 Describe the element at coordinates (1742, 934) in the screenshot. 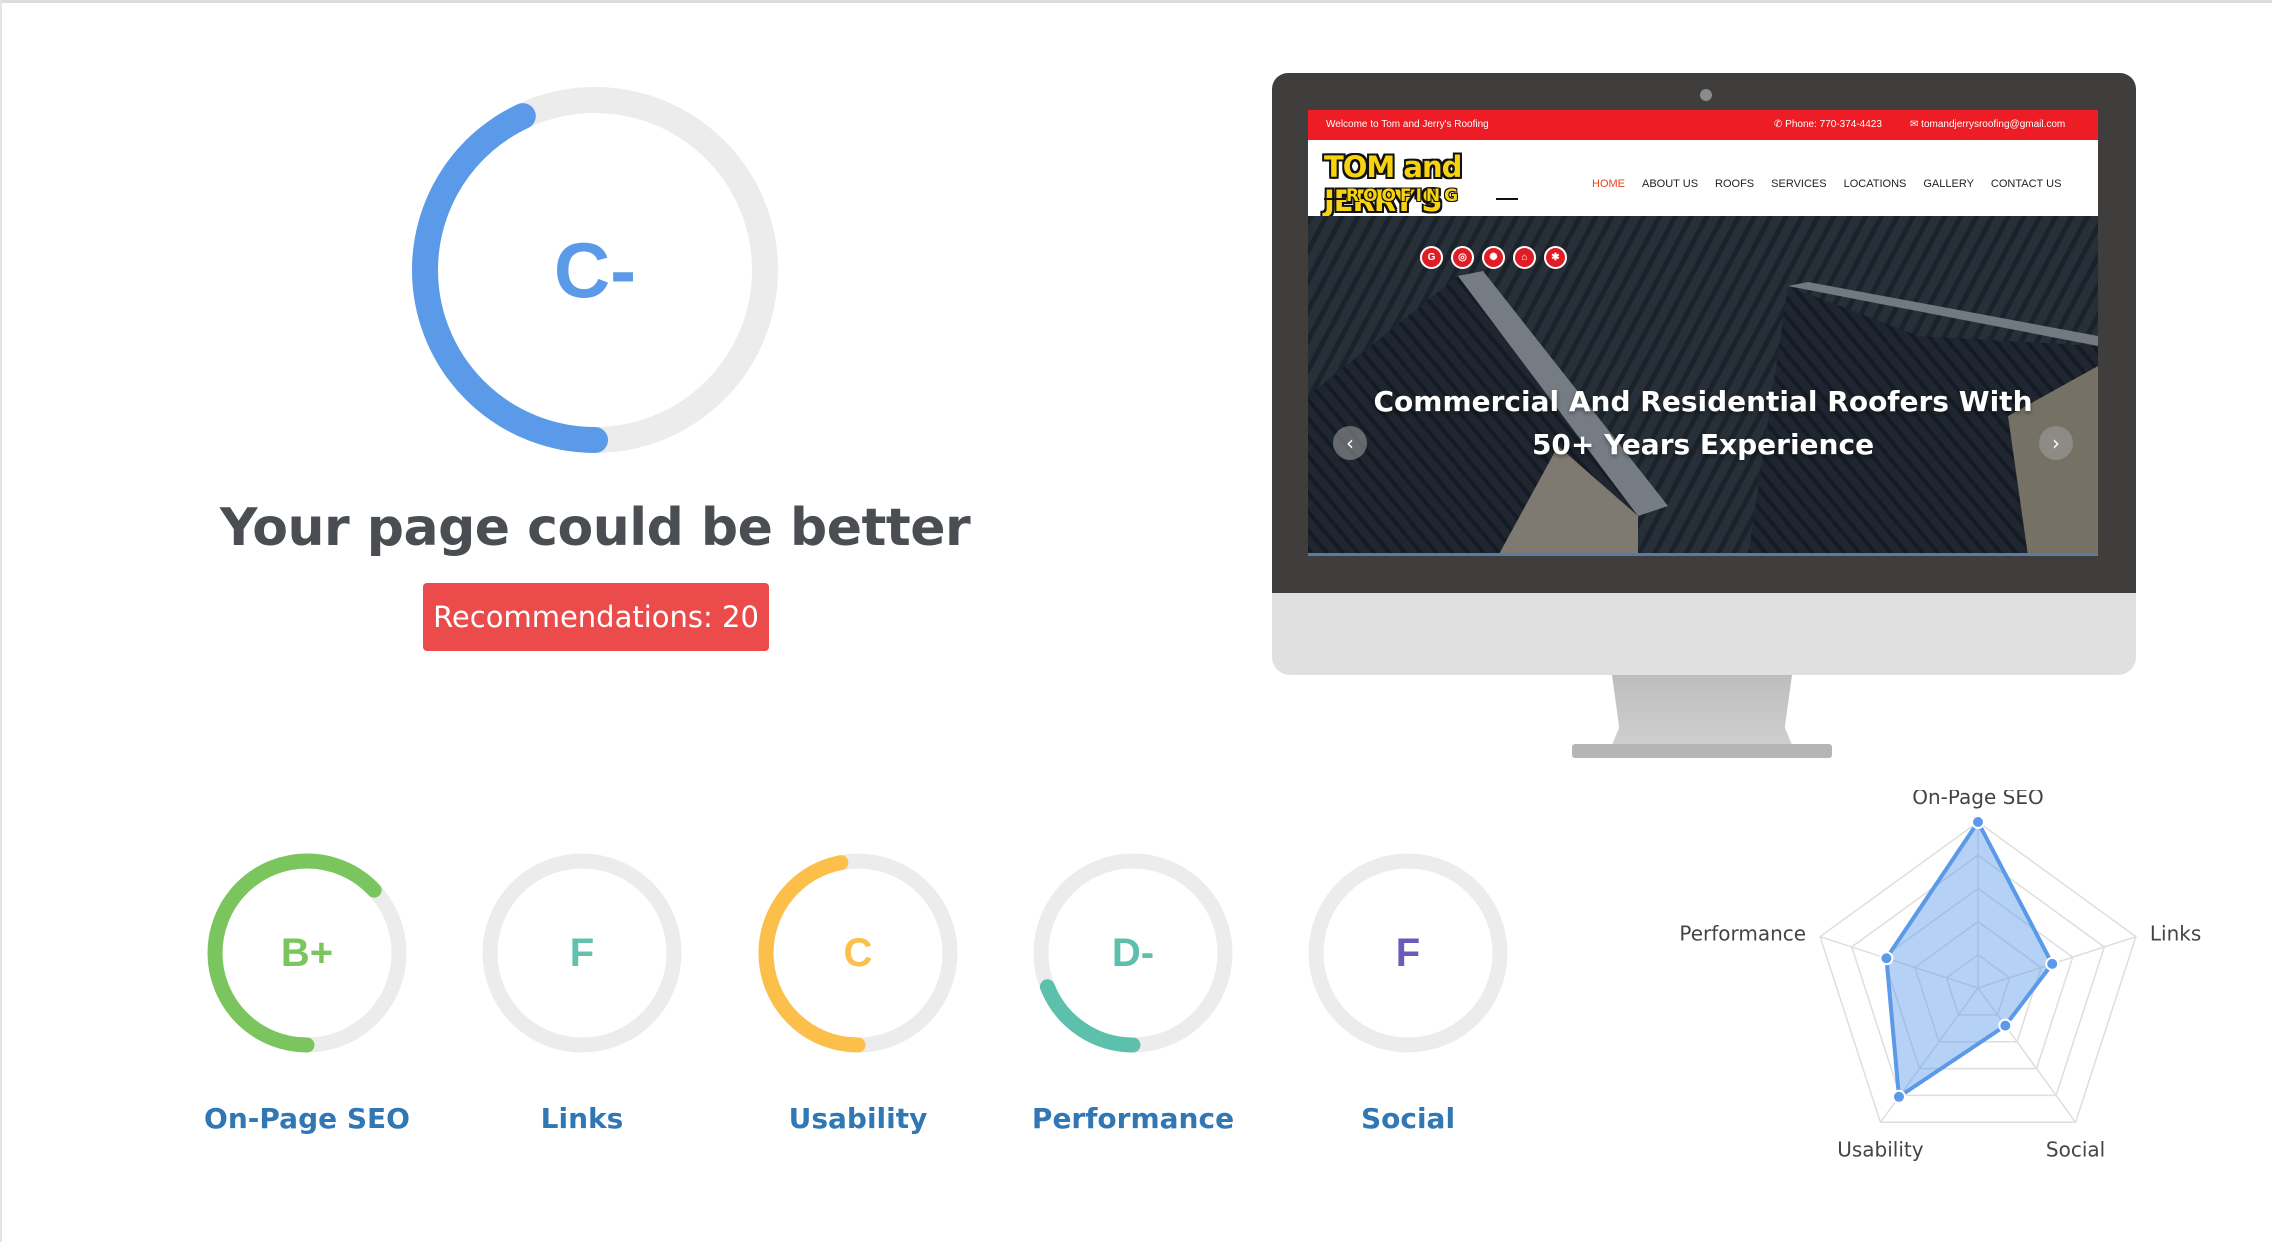

I see `radar-axis-label: Performance` at that location.